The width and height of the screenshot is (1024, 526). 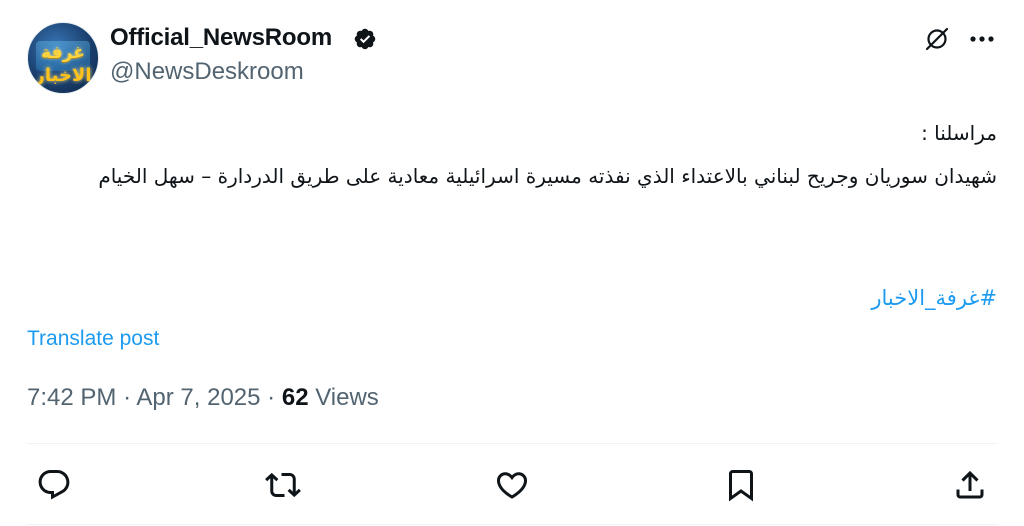 What do you see at coordinates (365, 39) in the screenshot?
I see `verified-badge-icon` at bounding box center [365, 39].